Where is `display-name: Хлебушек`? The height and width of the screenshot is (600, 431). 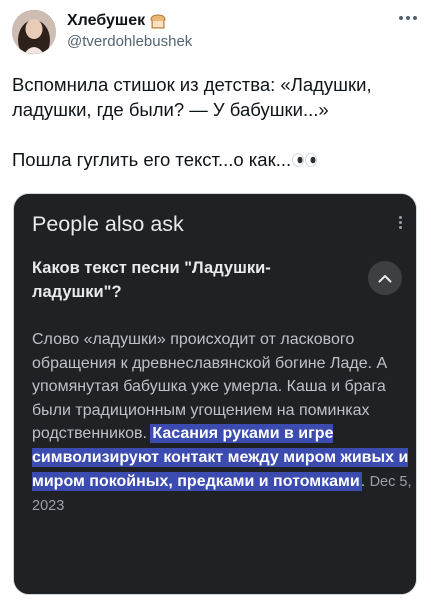 display-name: Хлебушек is located at coordinates (129, 21).